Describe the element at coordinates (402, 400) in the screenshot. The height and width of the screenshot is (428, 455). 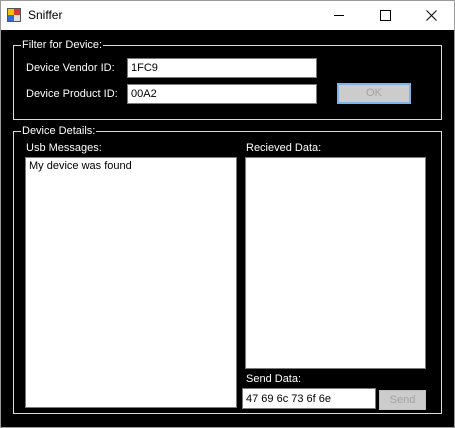
I see `send-button: Send` at that location.